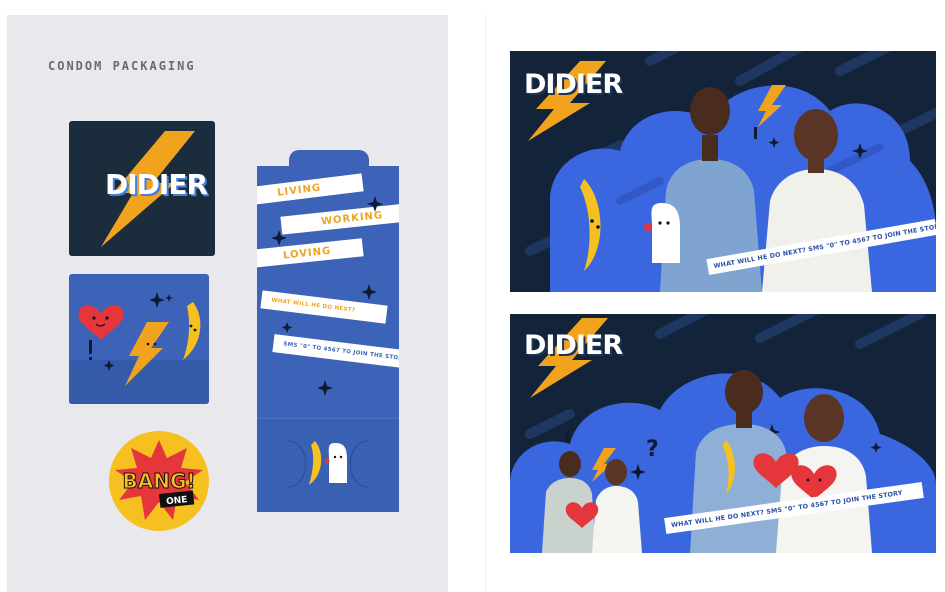 The width and height of the screenshot is (945, 592). I want to click on sleeve-pocket, so click(328, 465).